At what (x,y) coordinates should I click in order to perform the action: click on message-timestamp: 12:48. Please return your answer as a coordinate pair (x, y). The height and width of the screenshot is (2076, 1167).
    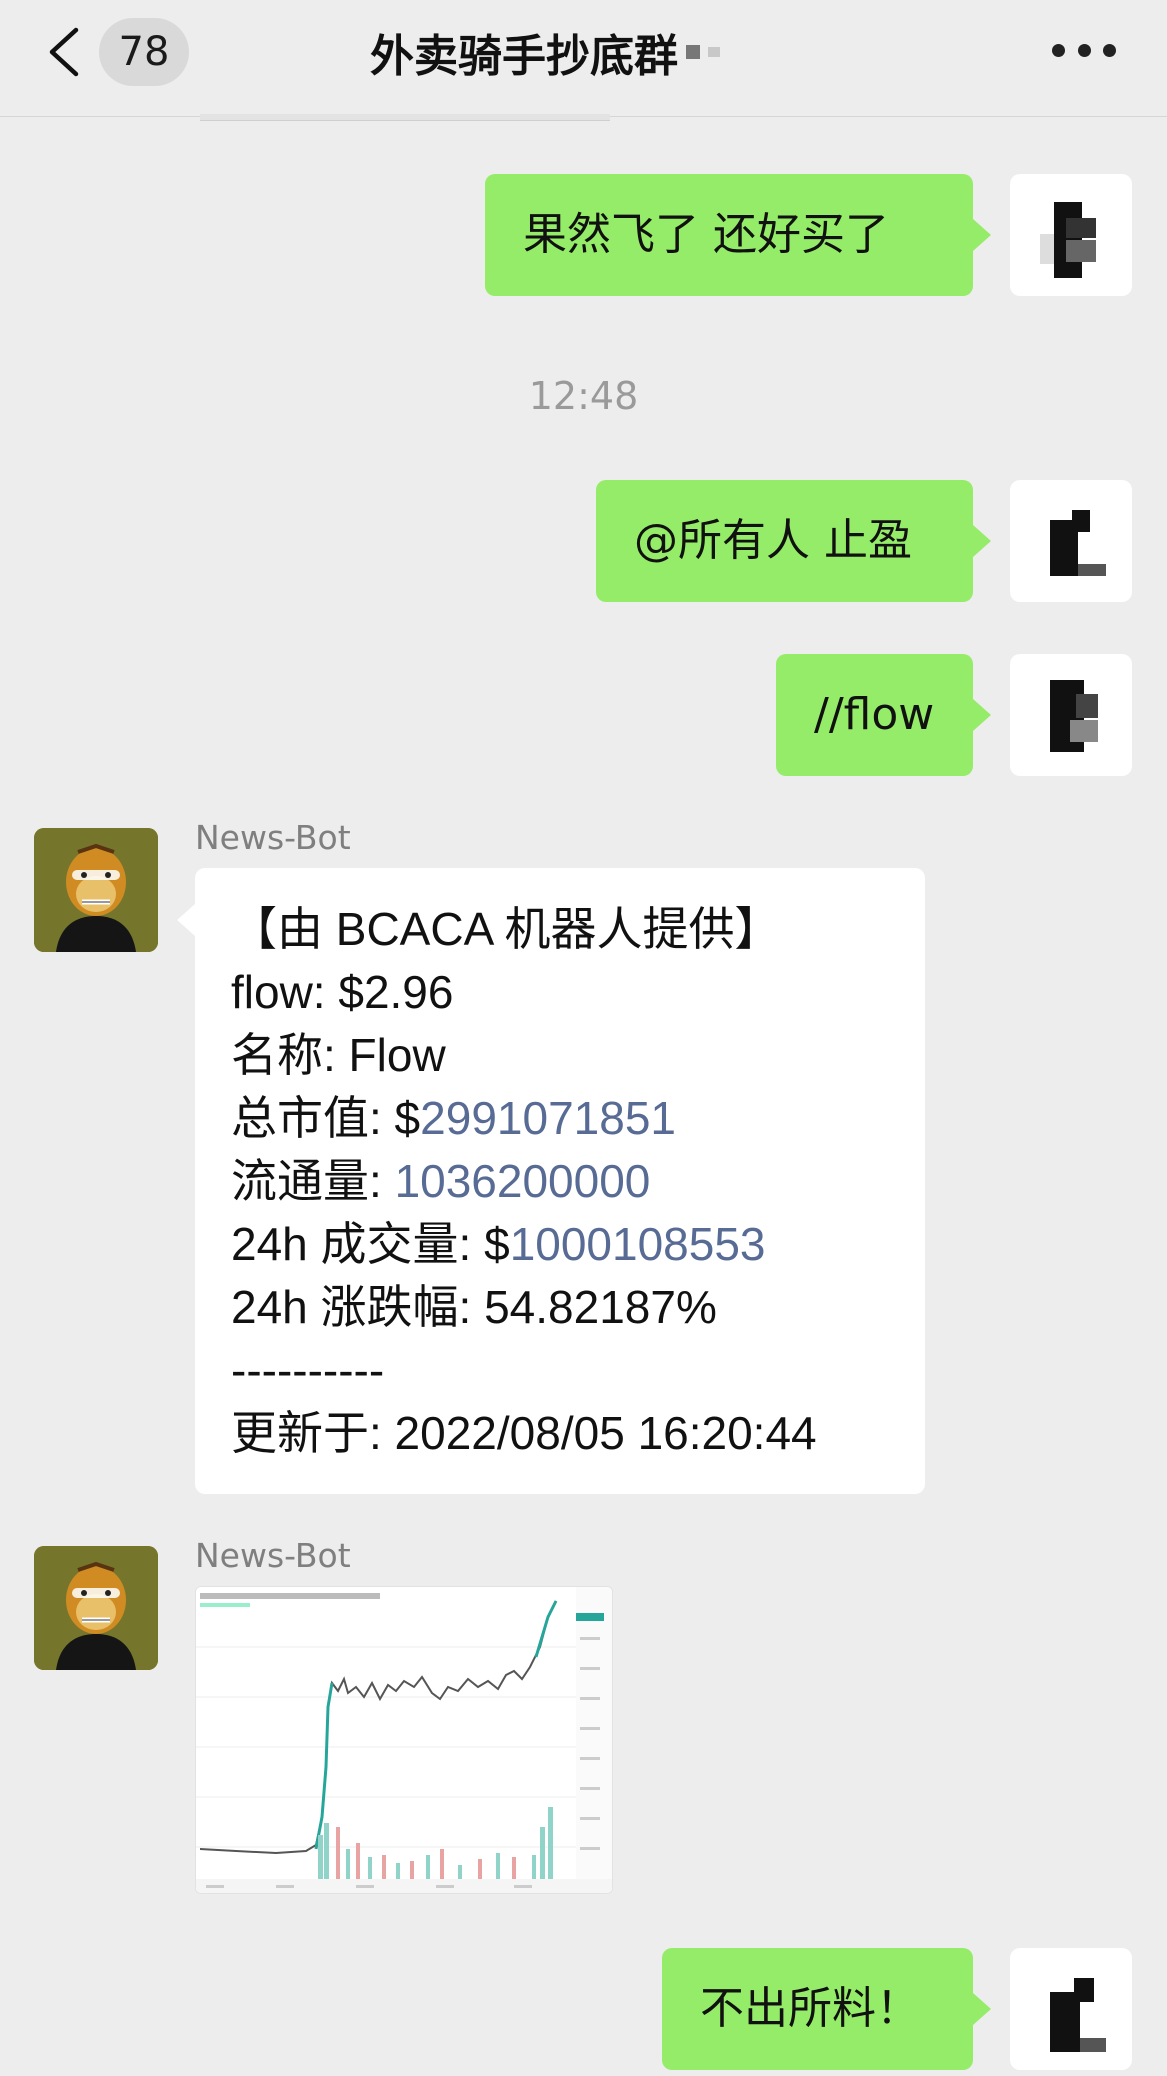
    Looking at the image, I should click on (583, 396).